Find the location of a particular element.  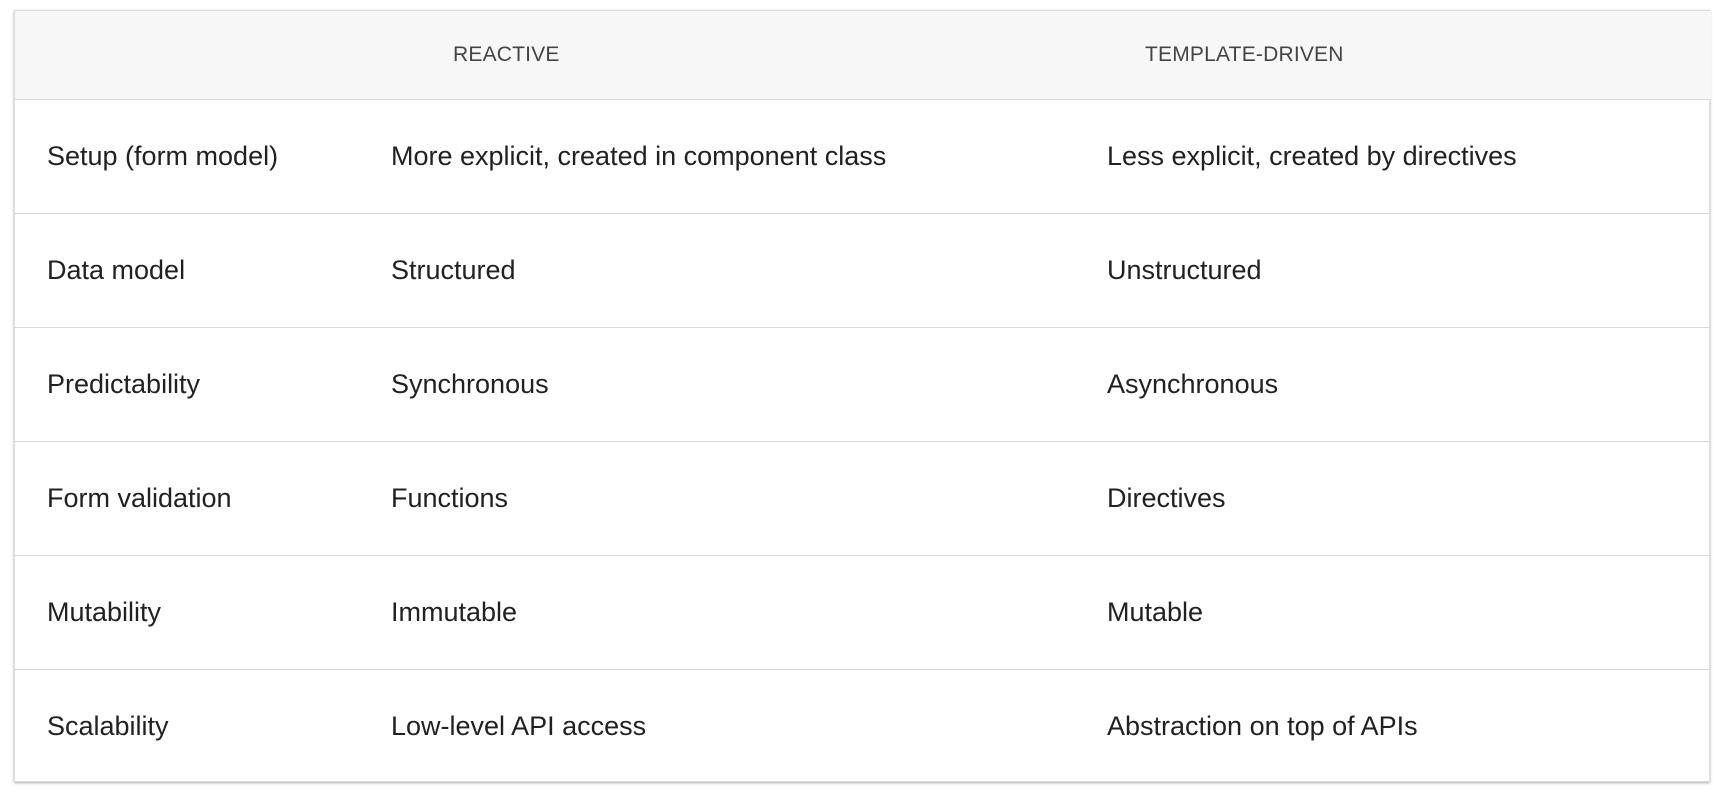

table-row: Form validation Functions Directives is located at coordinates (863, 498).